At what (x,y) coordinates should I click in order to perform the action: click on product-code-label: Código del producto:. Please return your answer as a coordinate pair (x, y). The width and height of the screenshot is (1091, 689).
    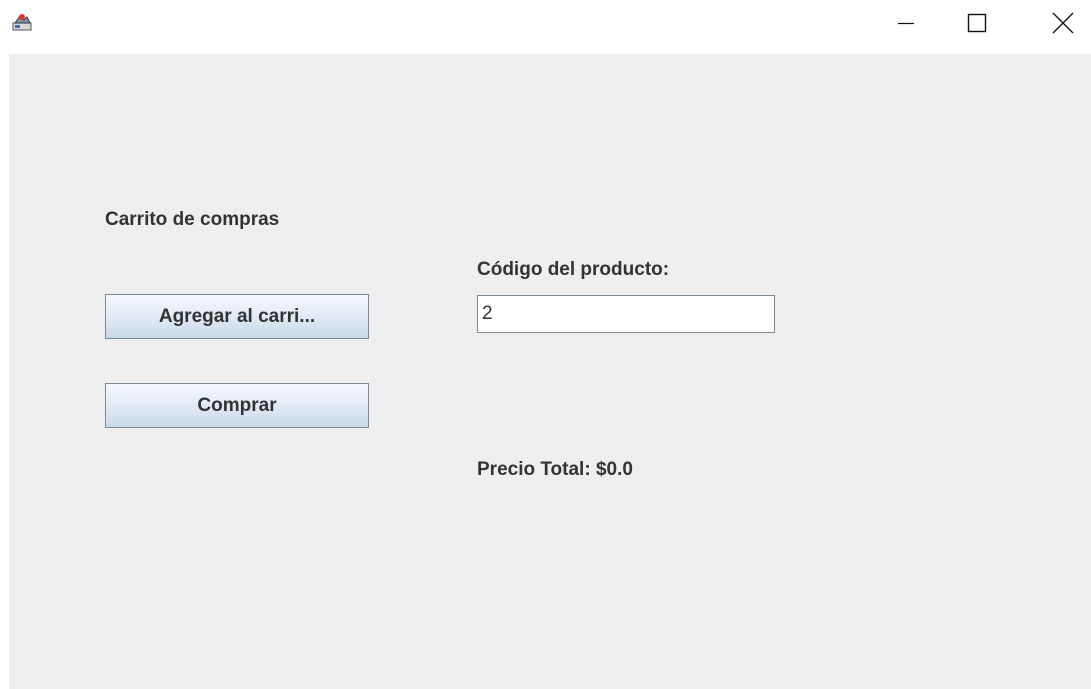
    Looking at the image, I should click on (573, 269).